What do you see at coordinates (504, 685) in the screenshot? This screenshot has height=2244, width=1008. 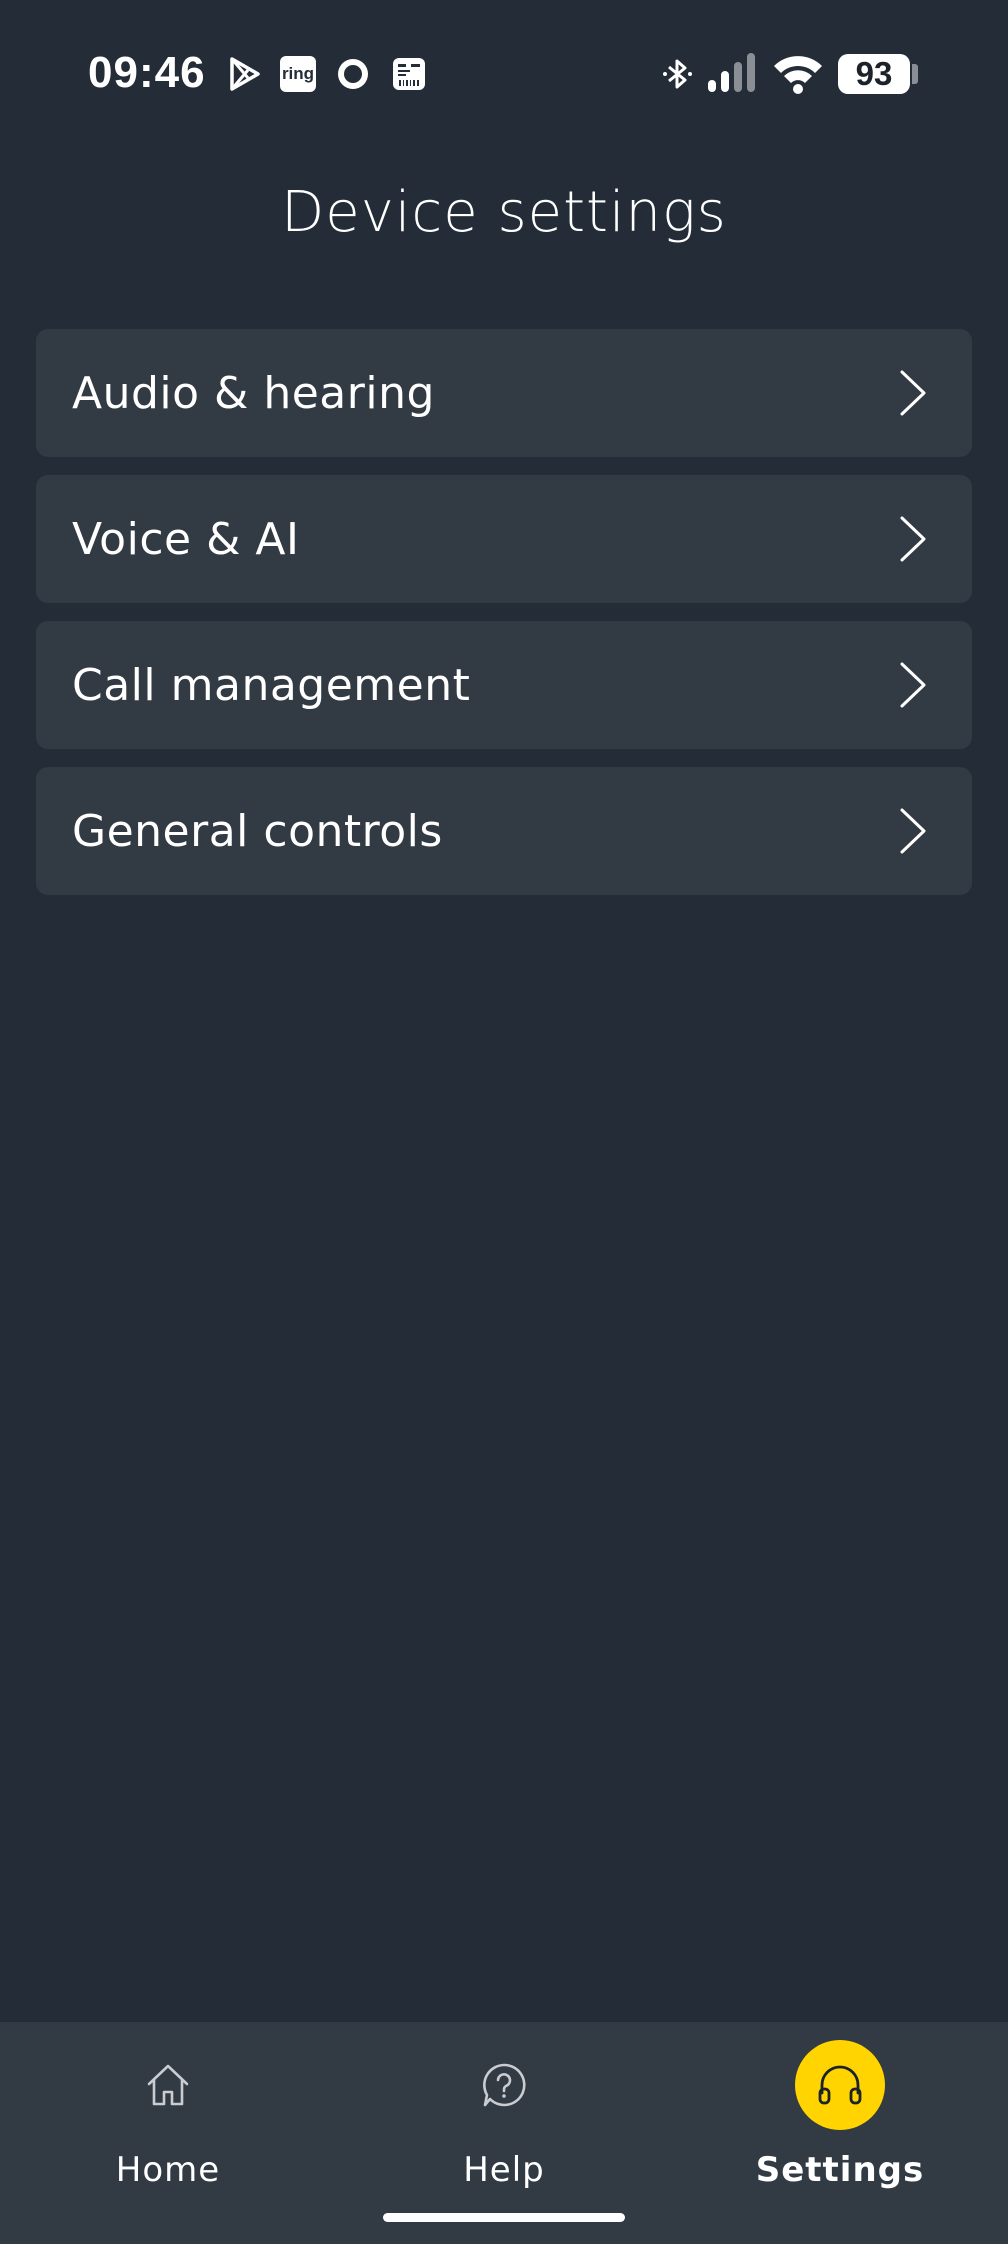 I see `menu-item-call-management: Call management` at bounding box center [504, 685].